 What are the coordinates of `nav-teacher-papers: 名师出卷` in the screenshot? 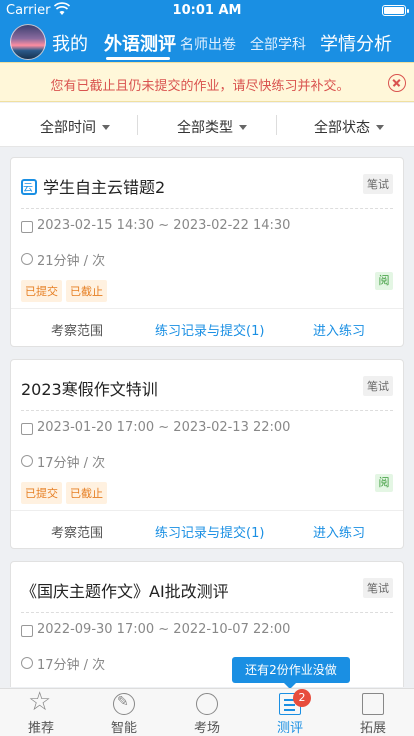 It's located at (208, 44).